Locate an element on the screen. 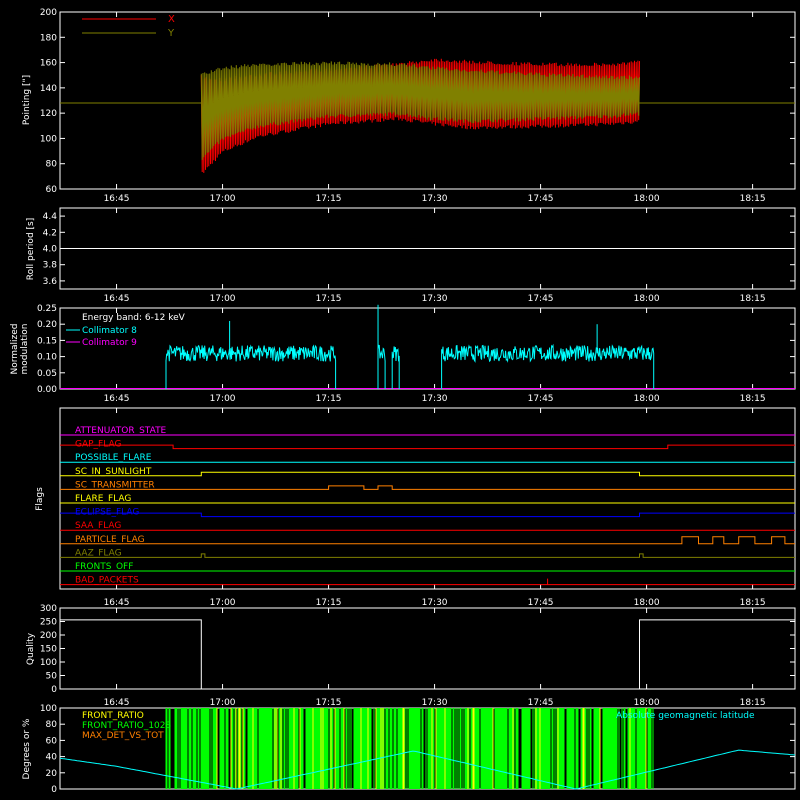 The height and width of the screenshot is (800, 800). y-tick-label: 0.15 is located at coordinates (47, 341).